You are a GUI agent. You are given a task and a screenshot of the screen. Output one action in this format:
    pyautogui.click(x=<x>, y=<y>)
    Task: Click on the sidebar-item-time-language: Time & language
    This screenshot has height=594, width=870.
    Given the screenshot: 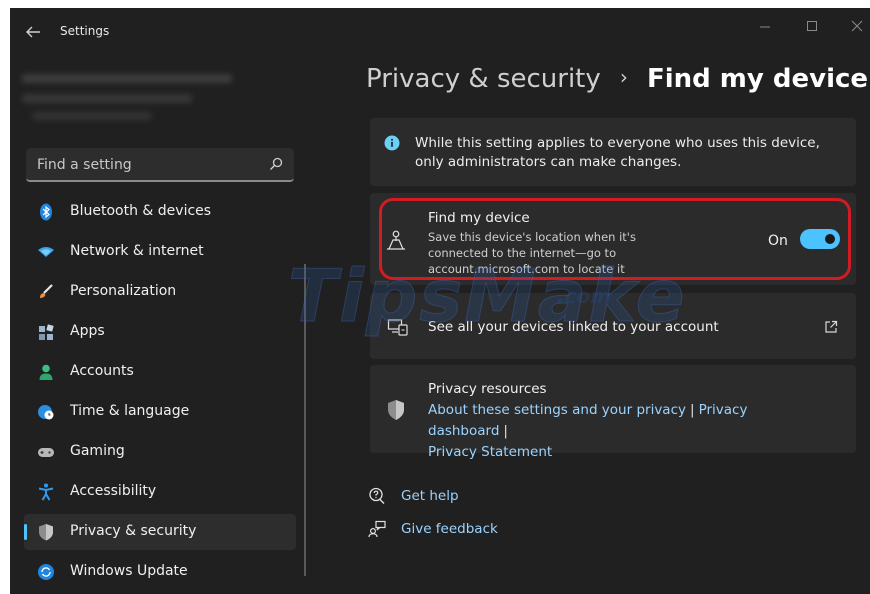 What is the action you would take?
    pyautogui.click(x=160, y=412)
    